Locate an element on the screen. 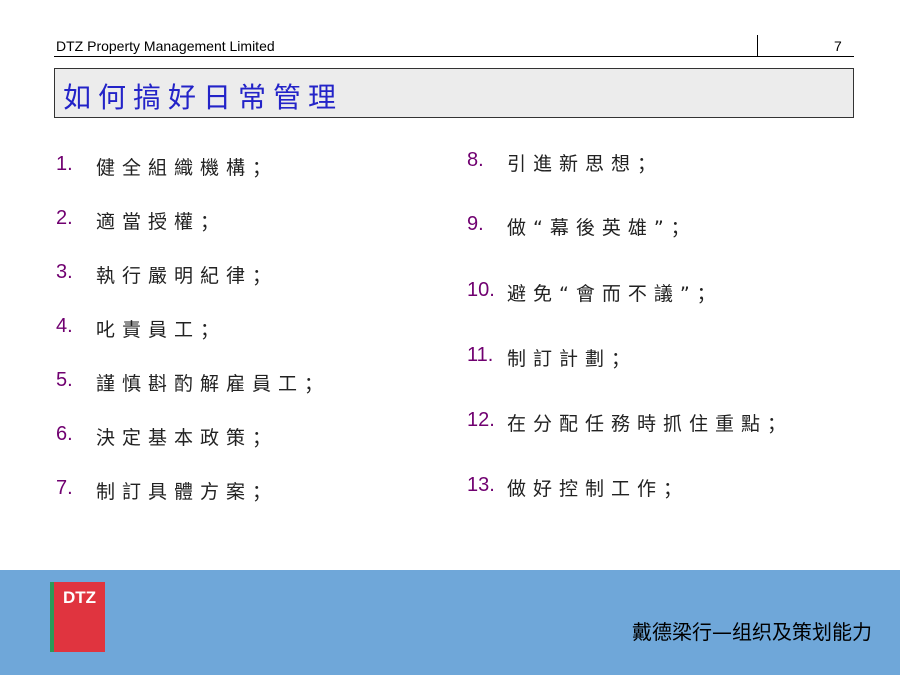 The width and height of the screenshot is (900, 675). item-text: 制訂具體方案； is located at coordinates (187, 492).